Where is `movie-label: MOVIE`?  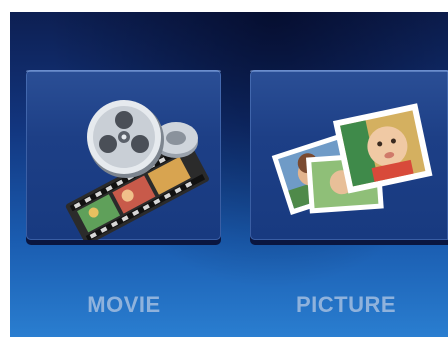
movie-label: MOVIE is located at coordinates (124, 305).